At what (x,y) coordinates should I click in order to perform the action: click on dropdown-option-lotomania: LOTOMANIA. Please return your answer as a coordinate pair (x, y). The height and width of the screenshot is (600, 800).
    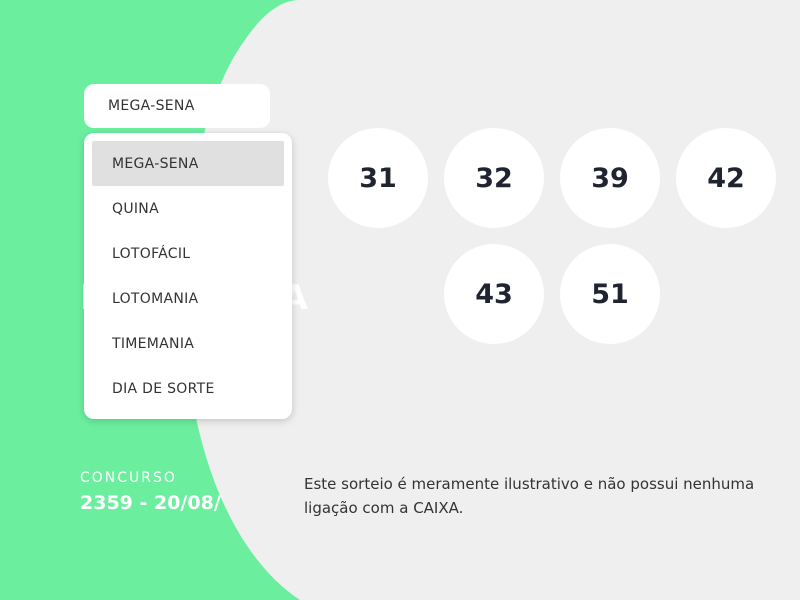
    Looking at the image, I should click on (188, 298).